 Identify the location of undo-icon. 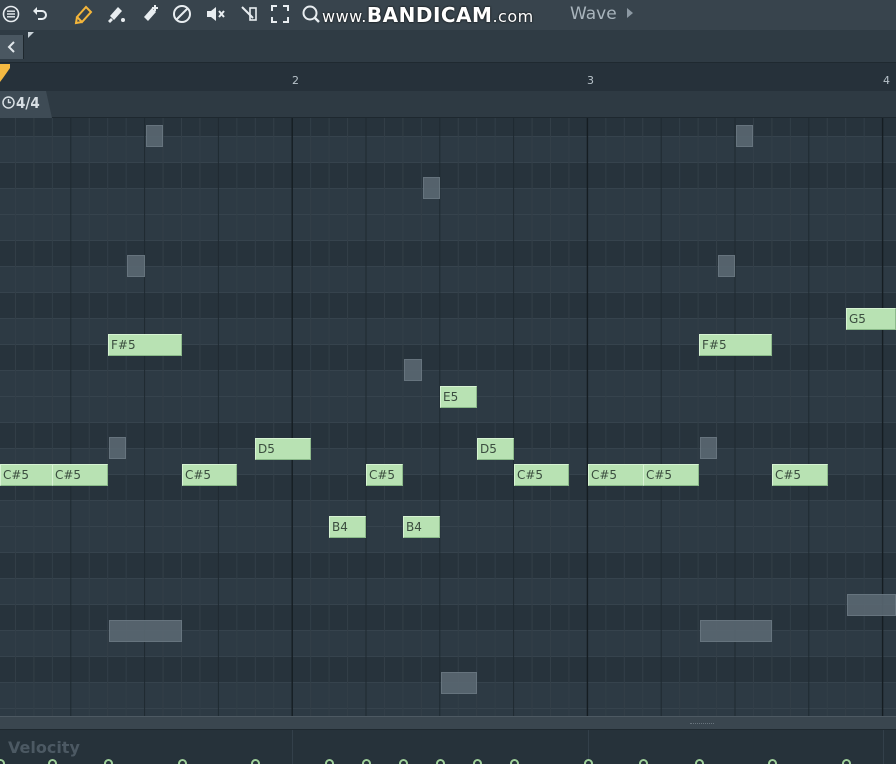
(40, 14).